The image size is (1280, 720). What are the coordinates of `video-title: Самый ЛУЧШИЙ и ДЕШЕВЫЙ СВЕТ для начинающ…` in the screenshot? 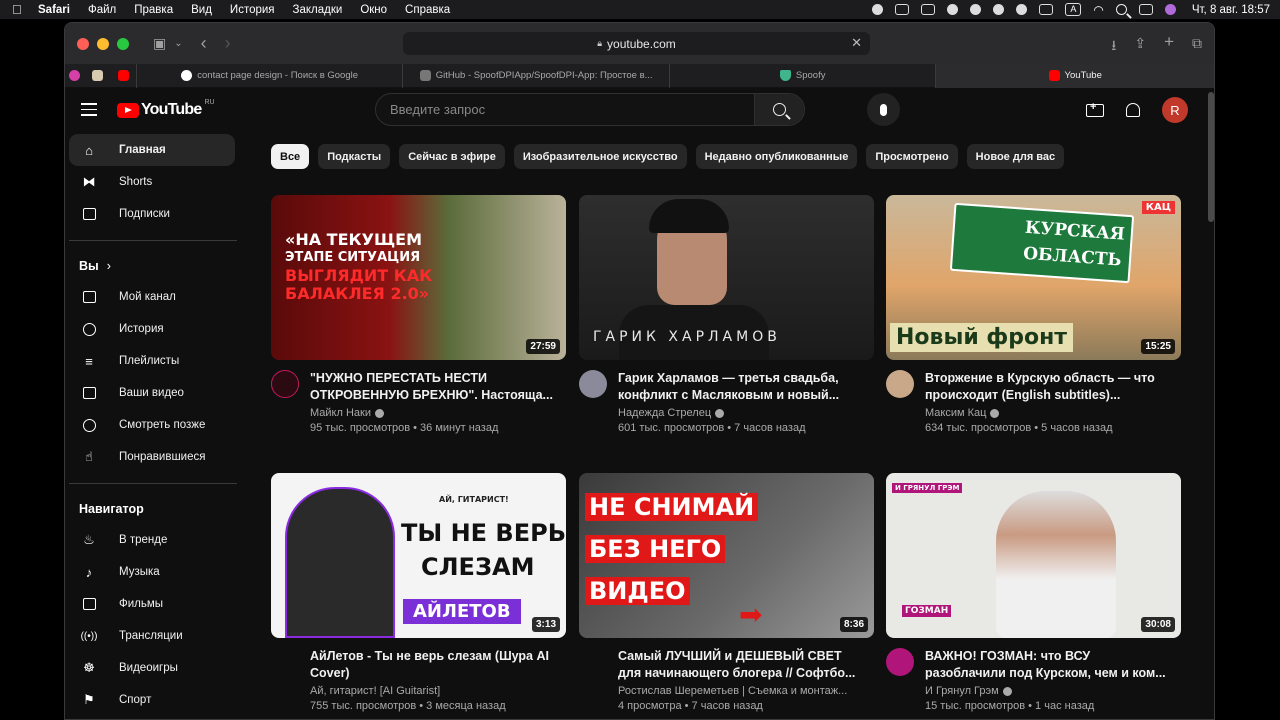 It's located at (740, 665).